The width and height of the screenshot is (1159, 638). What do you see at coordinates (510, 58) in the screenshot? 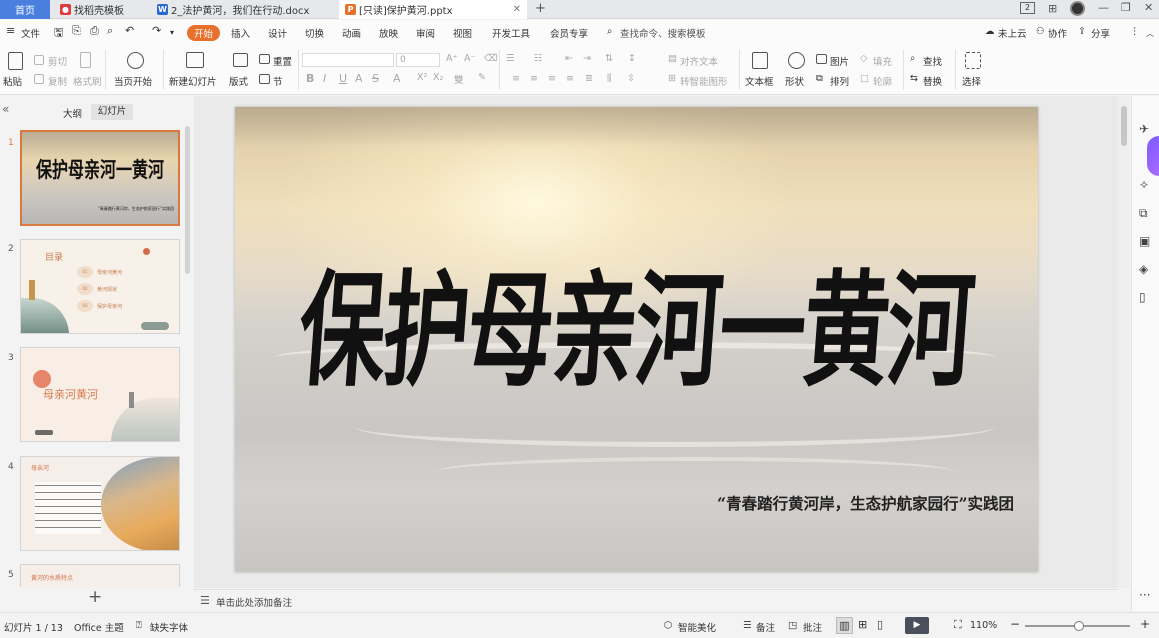
I see `bullets-icon: ☰` at bounding box center [510, 58].